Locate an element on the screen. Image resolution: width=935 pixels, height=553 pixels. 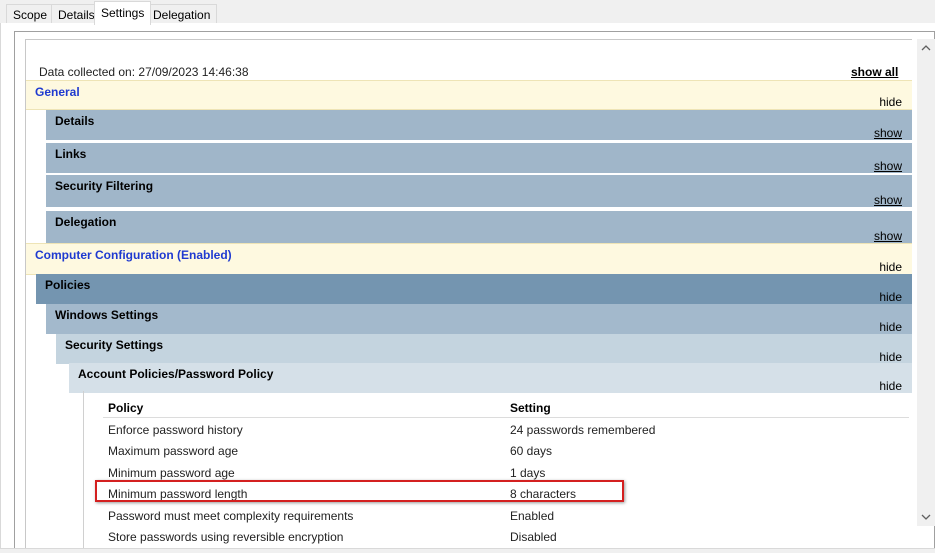
show-all-link: show all is located at coordinates (874, 72).